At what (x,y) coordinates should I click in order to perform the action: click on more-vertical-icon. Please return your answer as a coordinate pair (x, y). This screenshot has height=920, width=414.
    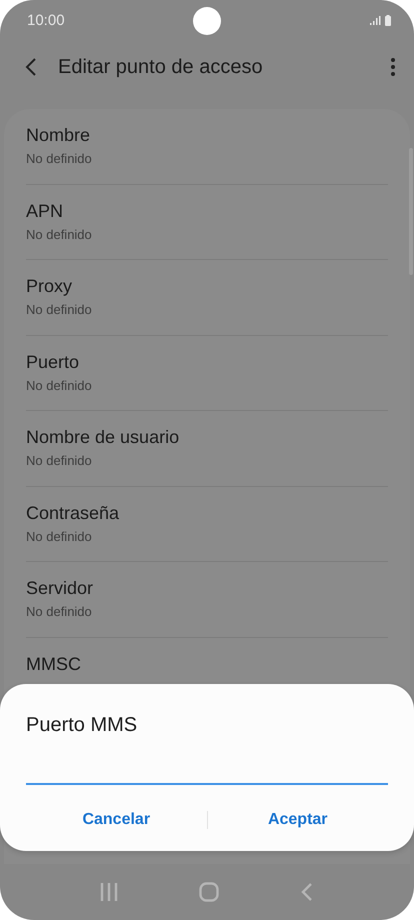
    Looking at the image, I should click on (393, 67).